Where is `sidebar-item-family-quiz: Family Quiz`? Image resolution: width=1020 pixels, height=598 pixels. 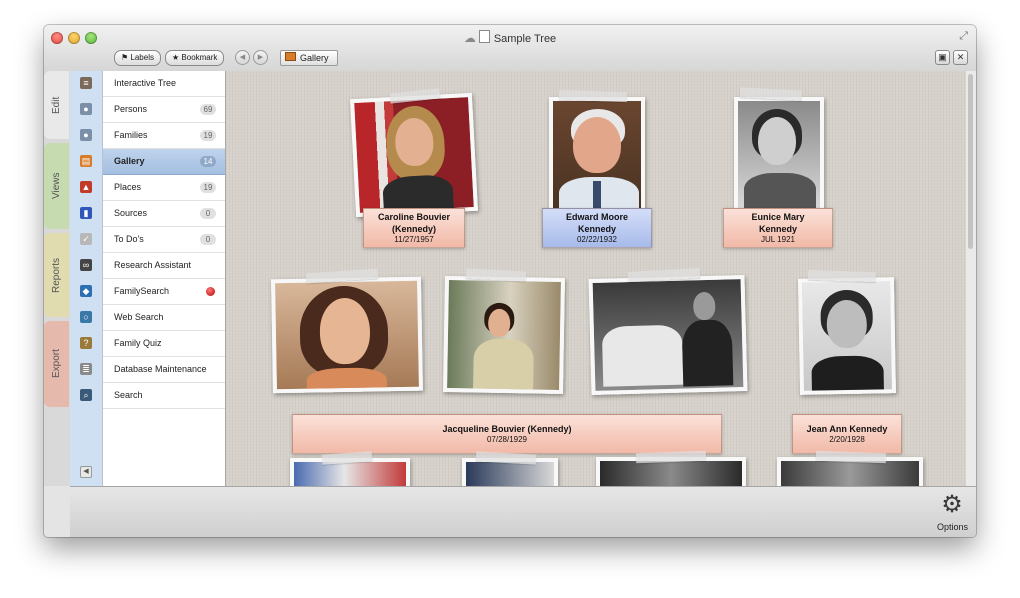
sidebar-item-family-quiz: Family Quiz is located at coordinates (164, 344).